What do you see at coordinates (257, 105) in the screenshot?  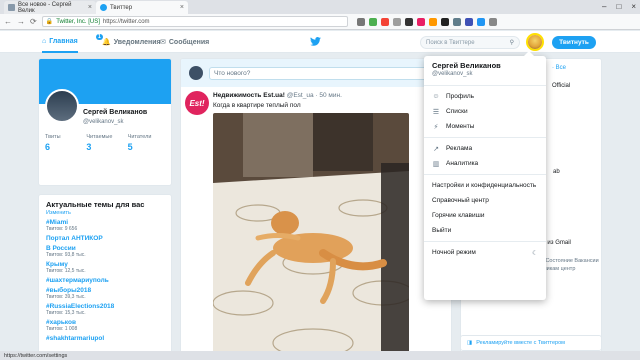 I see `tweet-text: Когда в квартире теплый пол` at bounding box center [257, 105].